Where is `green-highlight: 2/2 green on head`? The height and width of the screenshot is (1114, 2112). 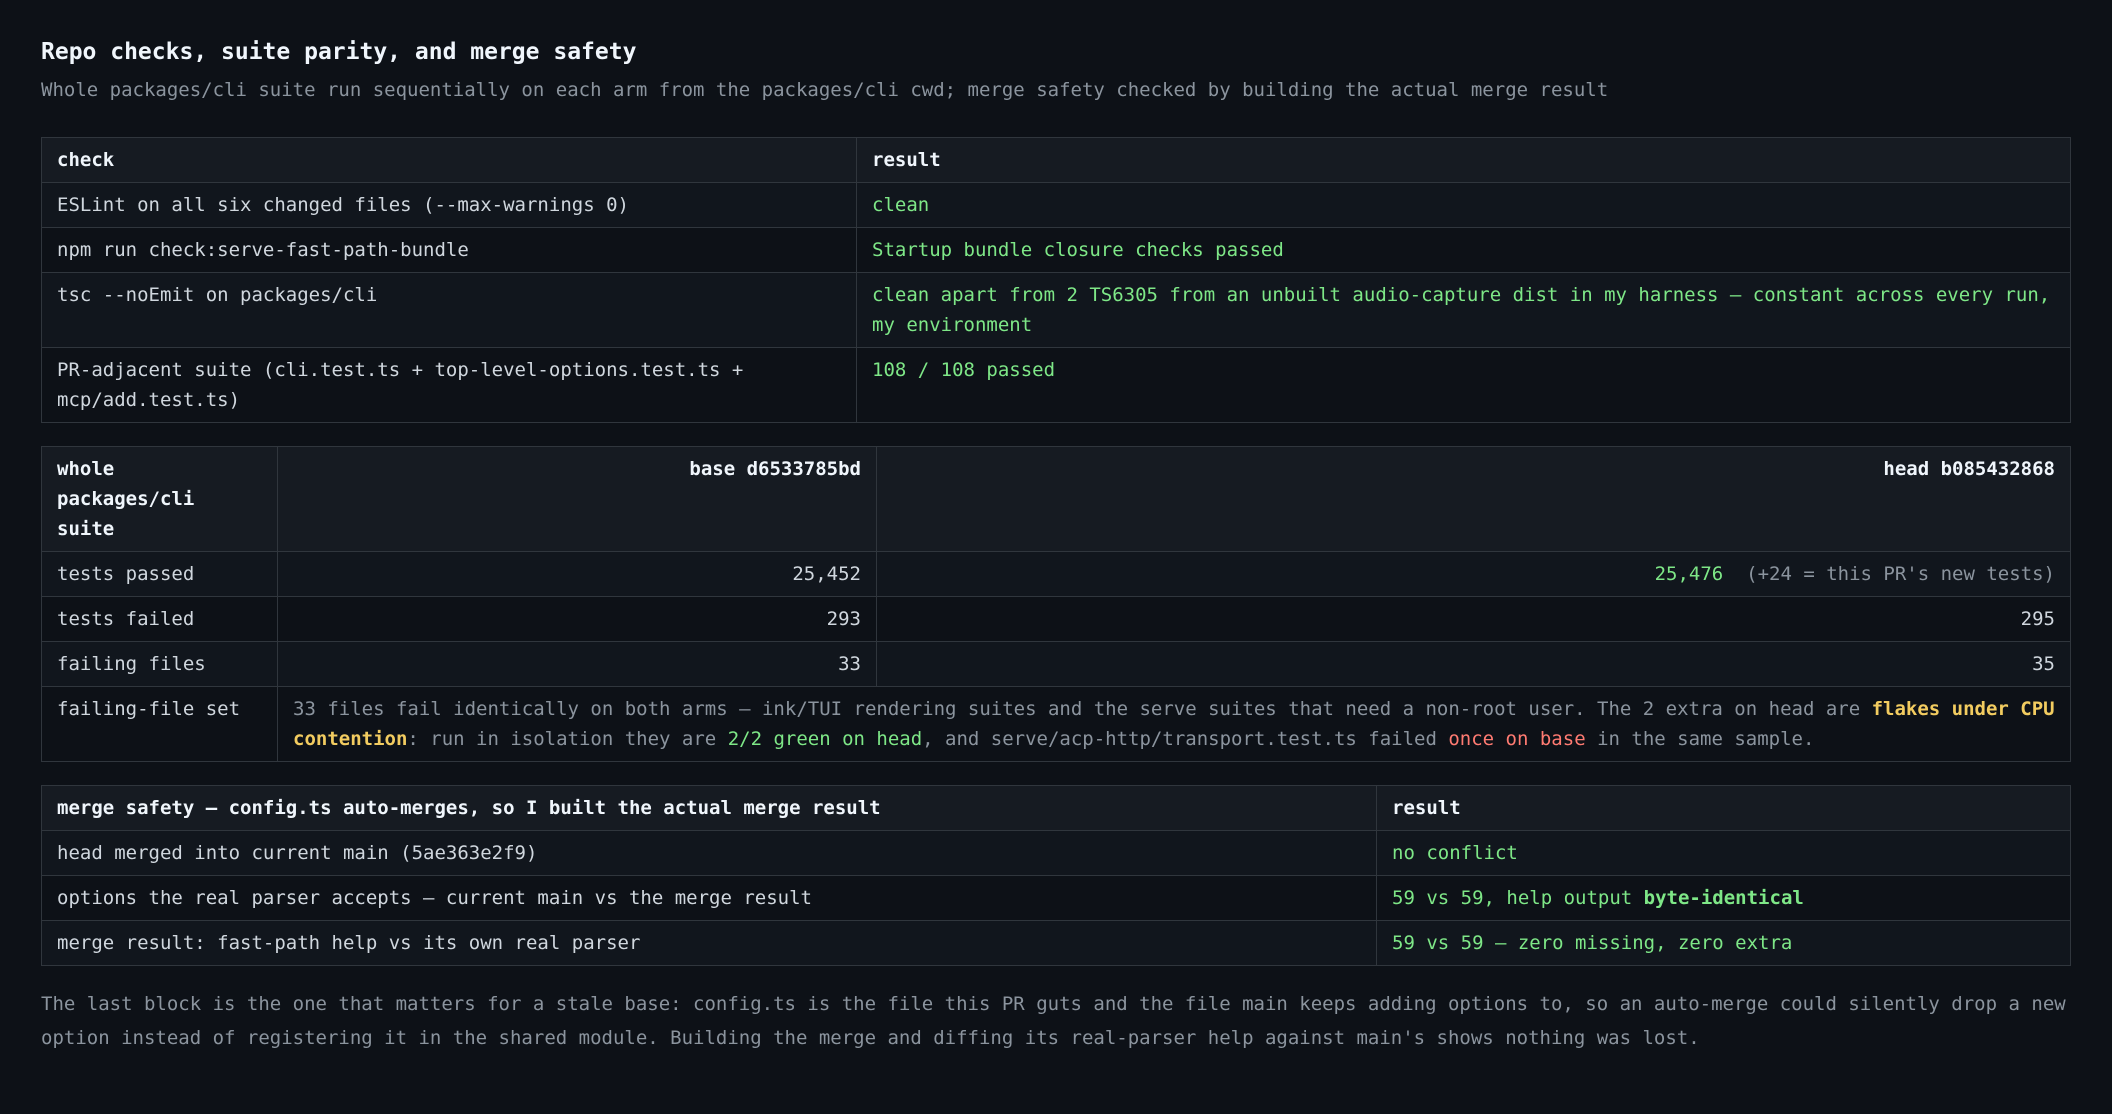 green-highlight: 2/2 green on head is located at coordinates (825, 739).